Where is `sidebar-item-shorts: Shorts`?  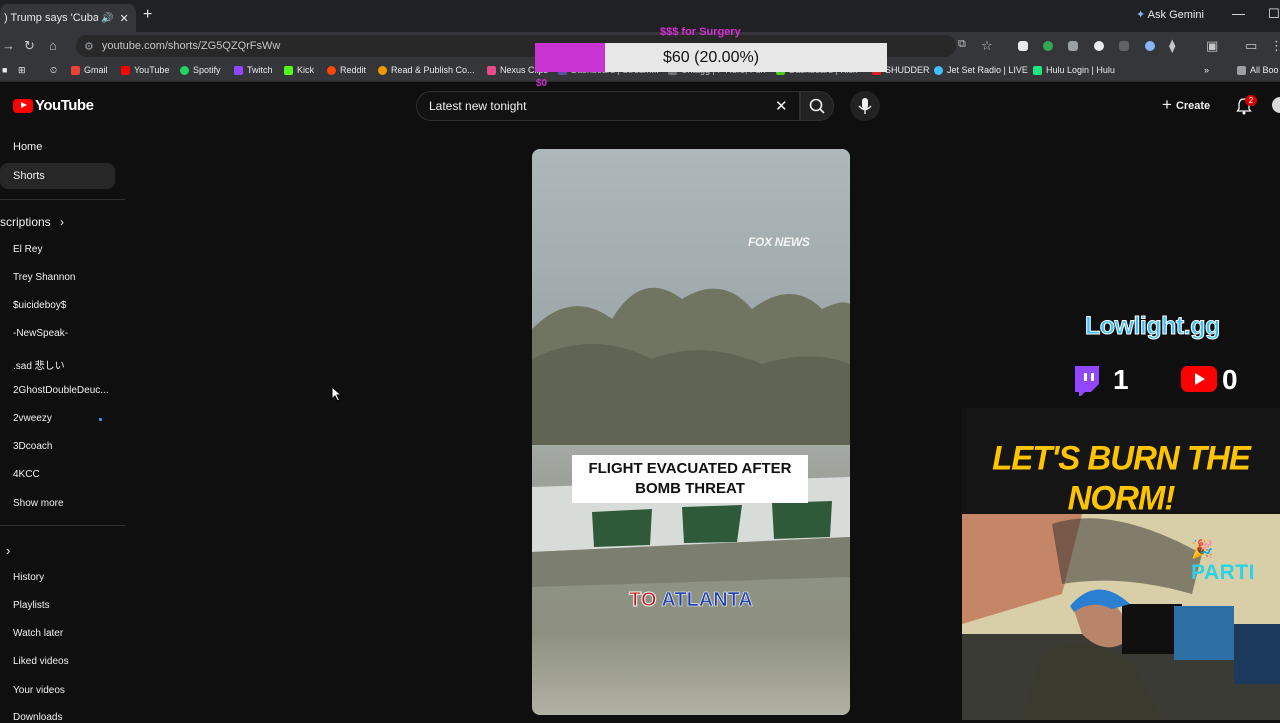
sidebar-item-shorts: Shorts is located at coordinates (57, 176).